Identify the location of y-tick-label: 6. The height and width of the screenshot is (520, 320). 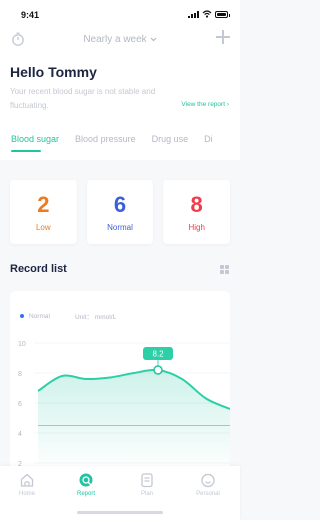
(20, 404).